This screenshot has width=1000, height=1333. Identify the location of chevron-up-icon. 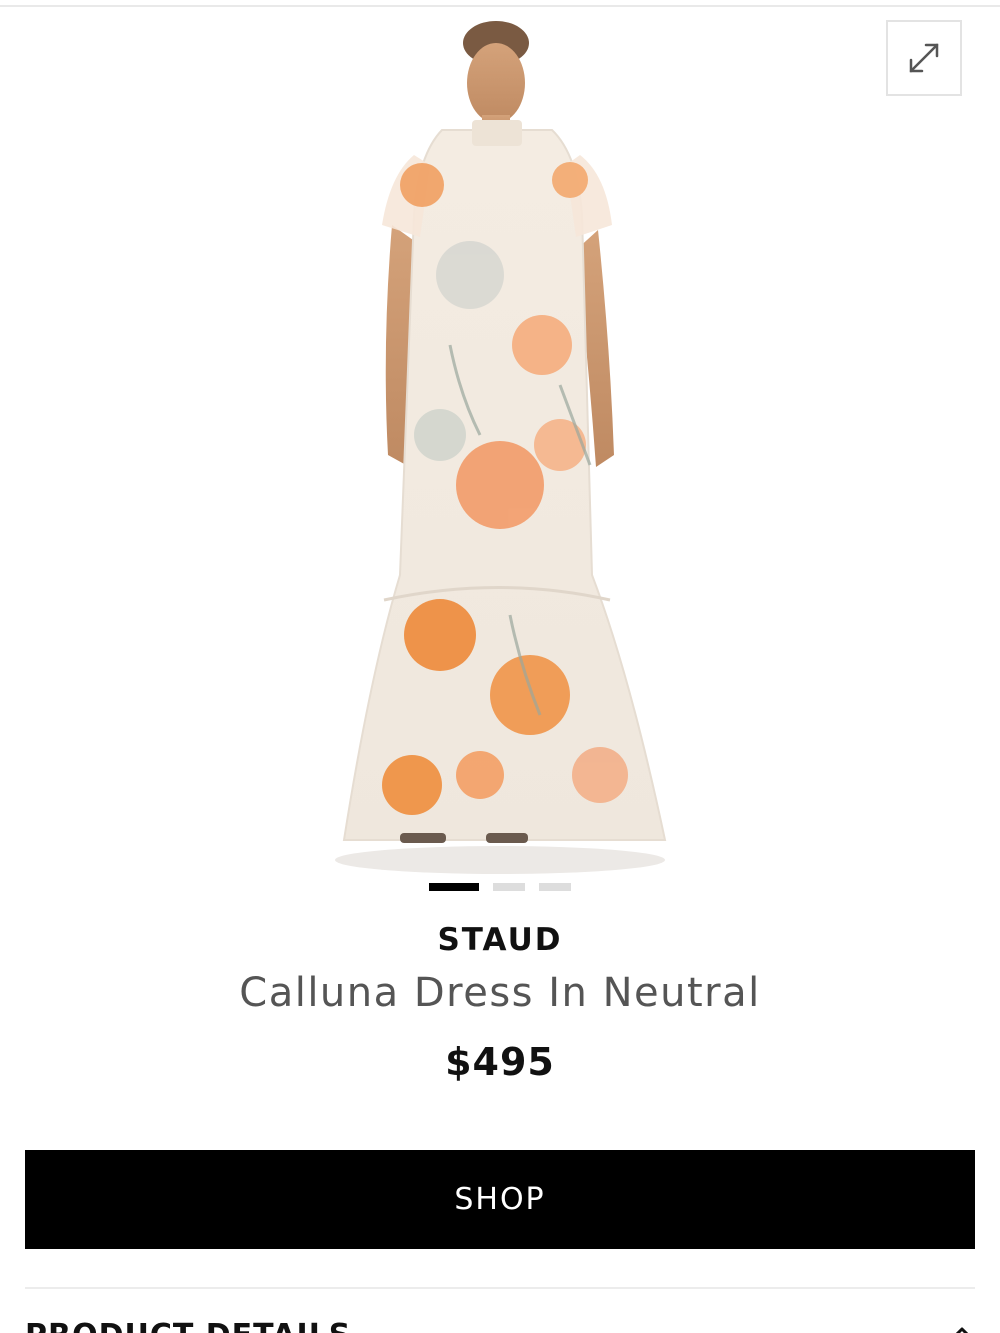
(962, 1330).